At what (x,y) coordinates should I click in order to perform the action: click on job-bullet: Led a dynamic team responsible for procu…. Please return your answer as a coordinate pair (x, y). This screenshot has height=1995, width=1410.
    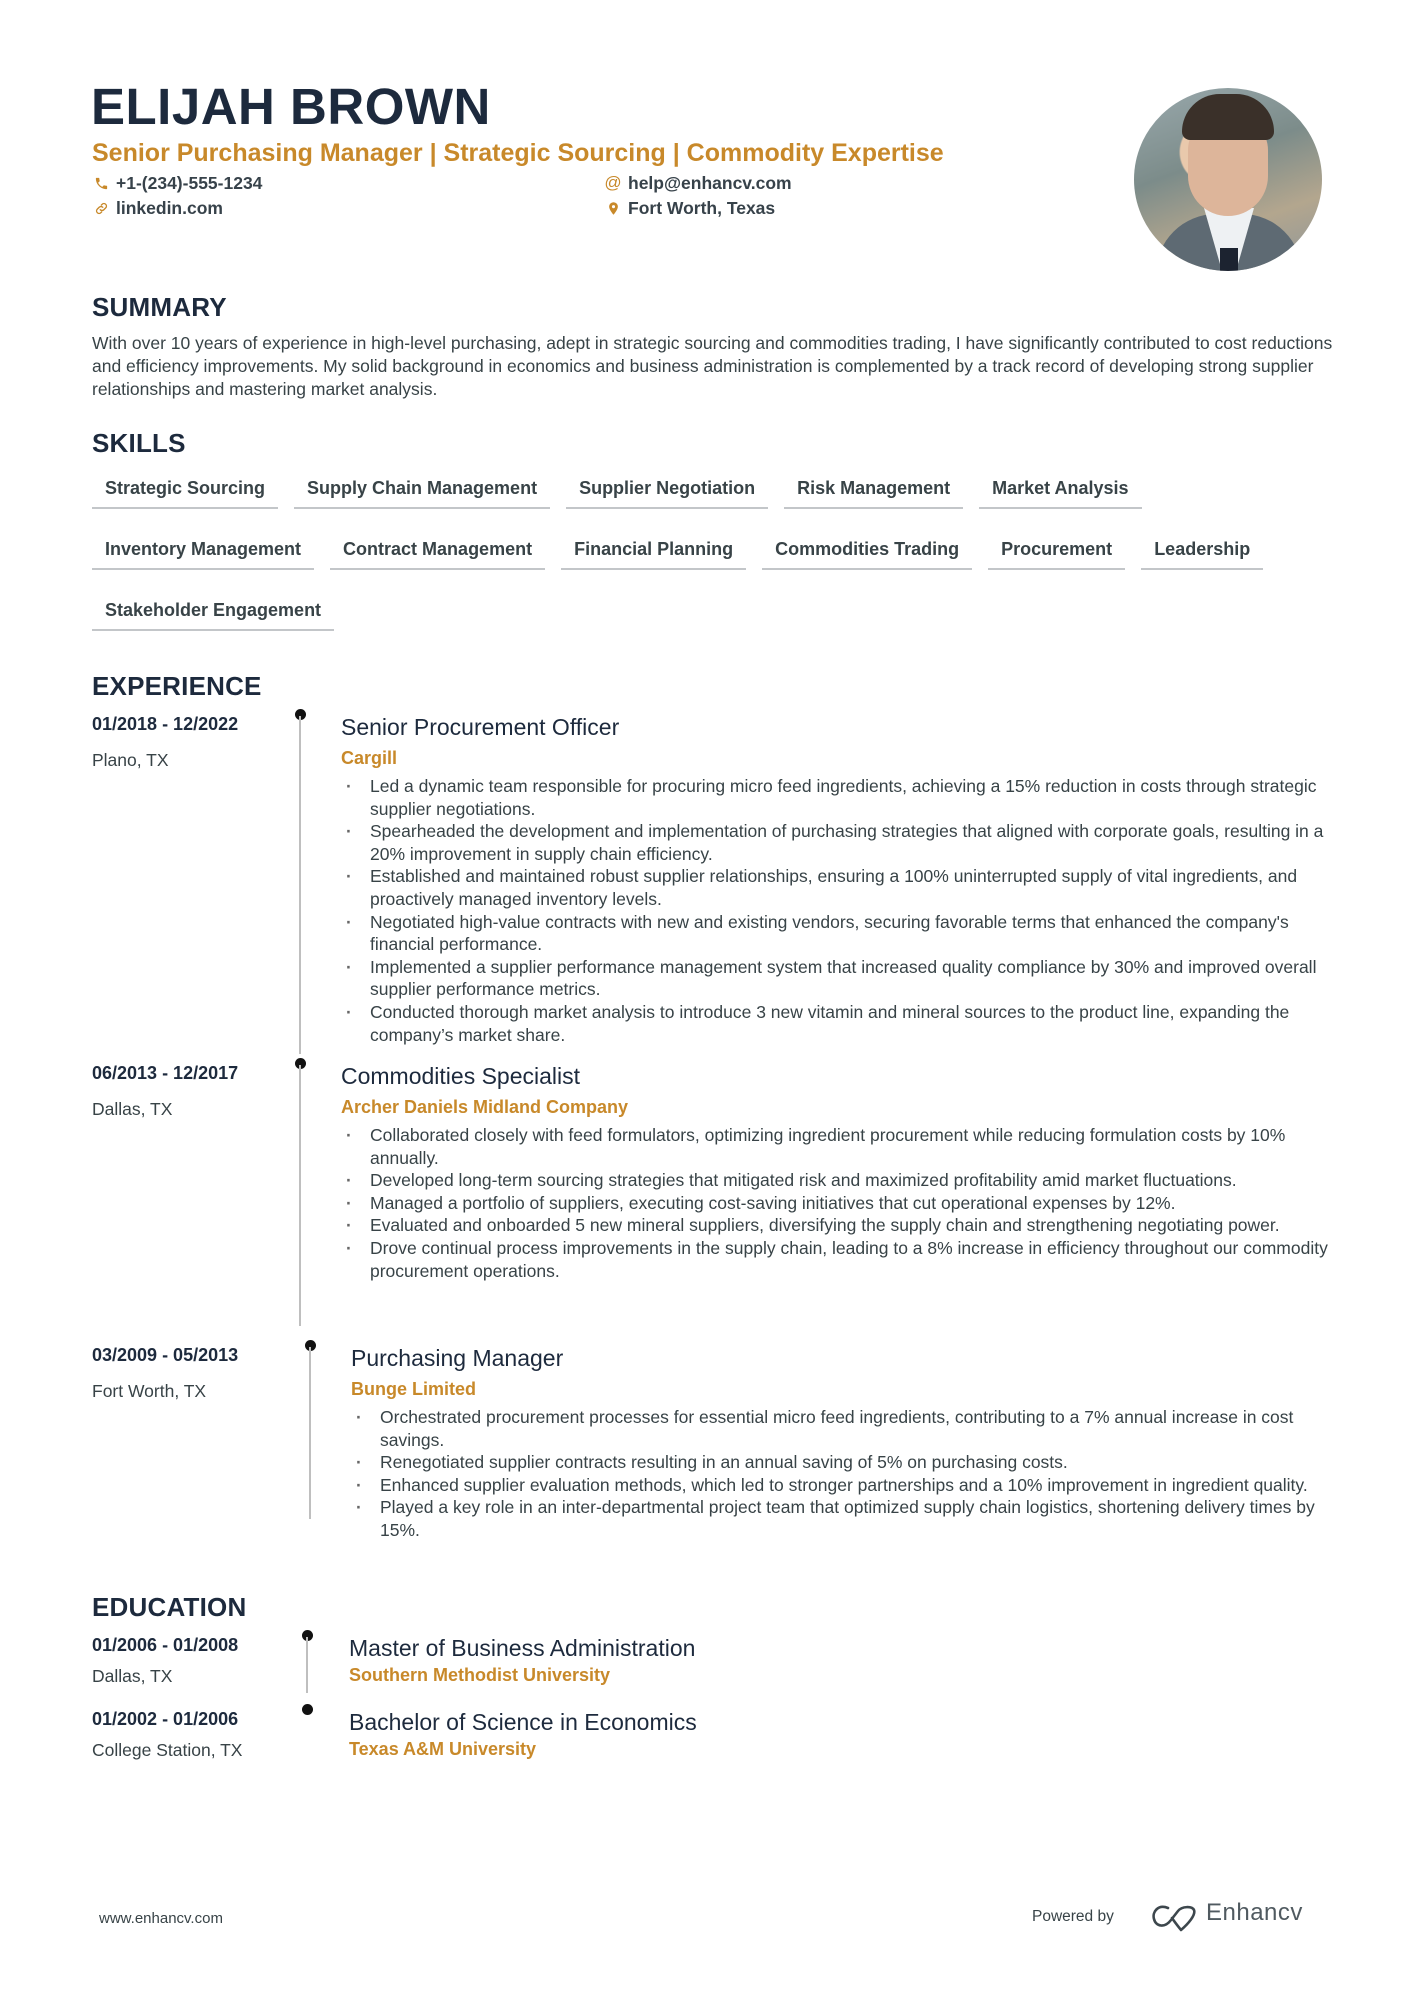
    Looking at the image, I should click on (842, 797).